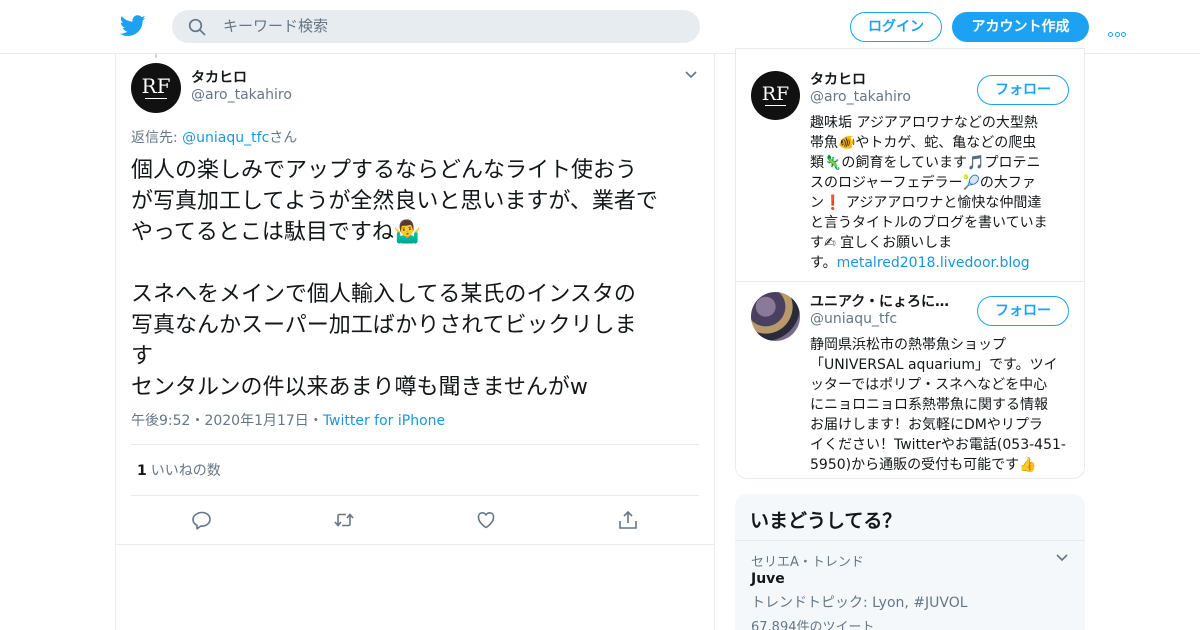 The image size is (1200, 630). Describe the element at coordinates (241, 95) in the screenshot. I see `author-handle: @aro_takahiro` at that location.